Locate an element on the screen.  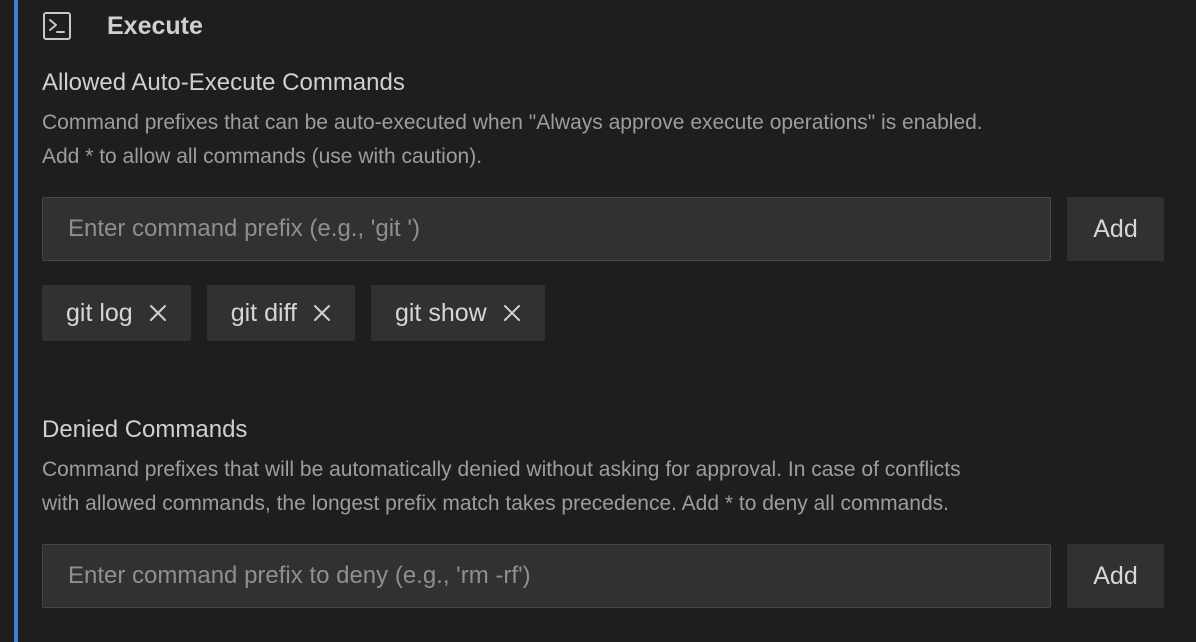
terminal-icon is located at coordinates (57, 26).